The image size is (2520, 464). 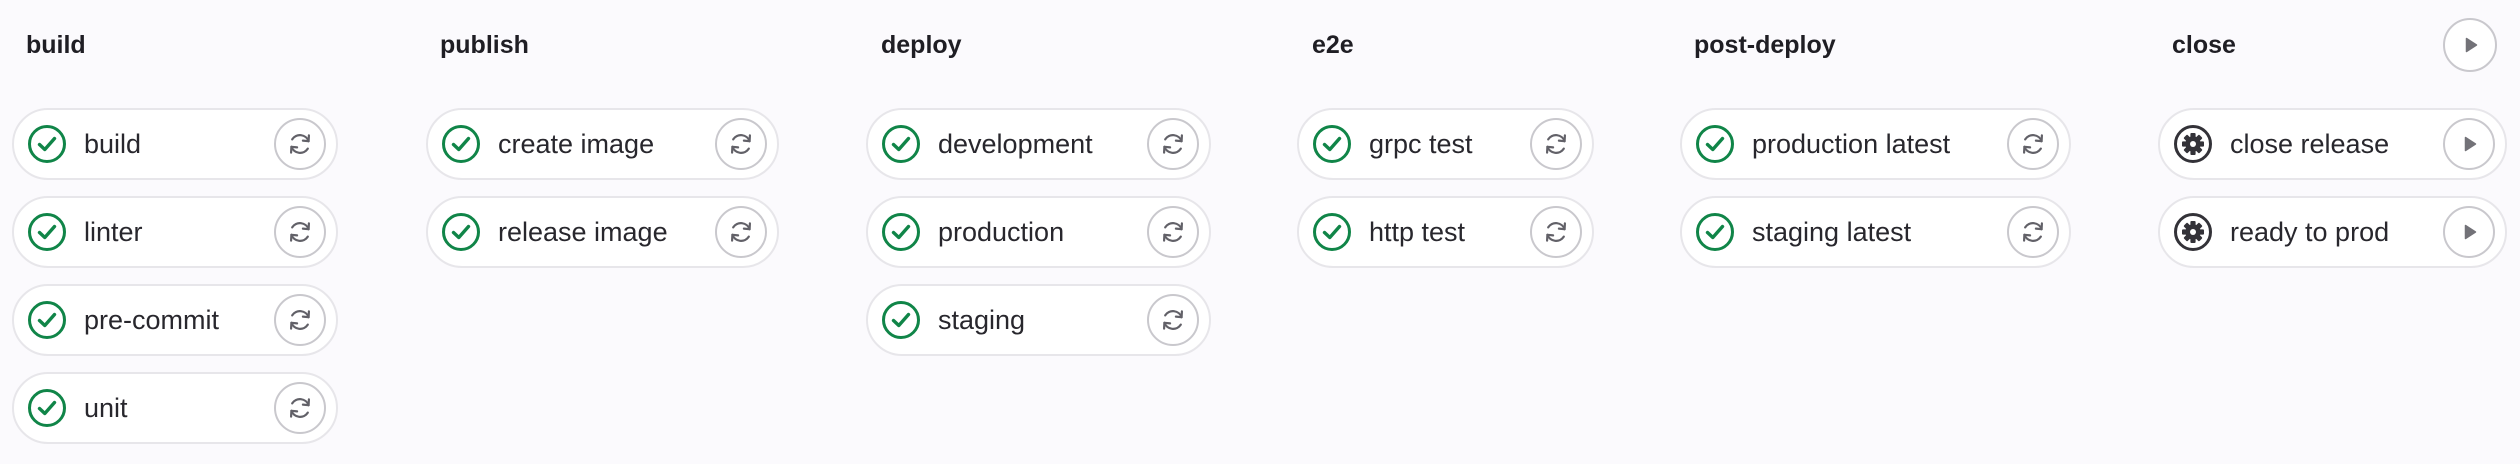 I want to click on job-name: ready to prod, so click(x=2310, y=232).